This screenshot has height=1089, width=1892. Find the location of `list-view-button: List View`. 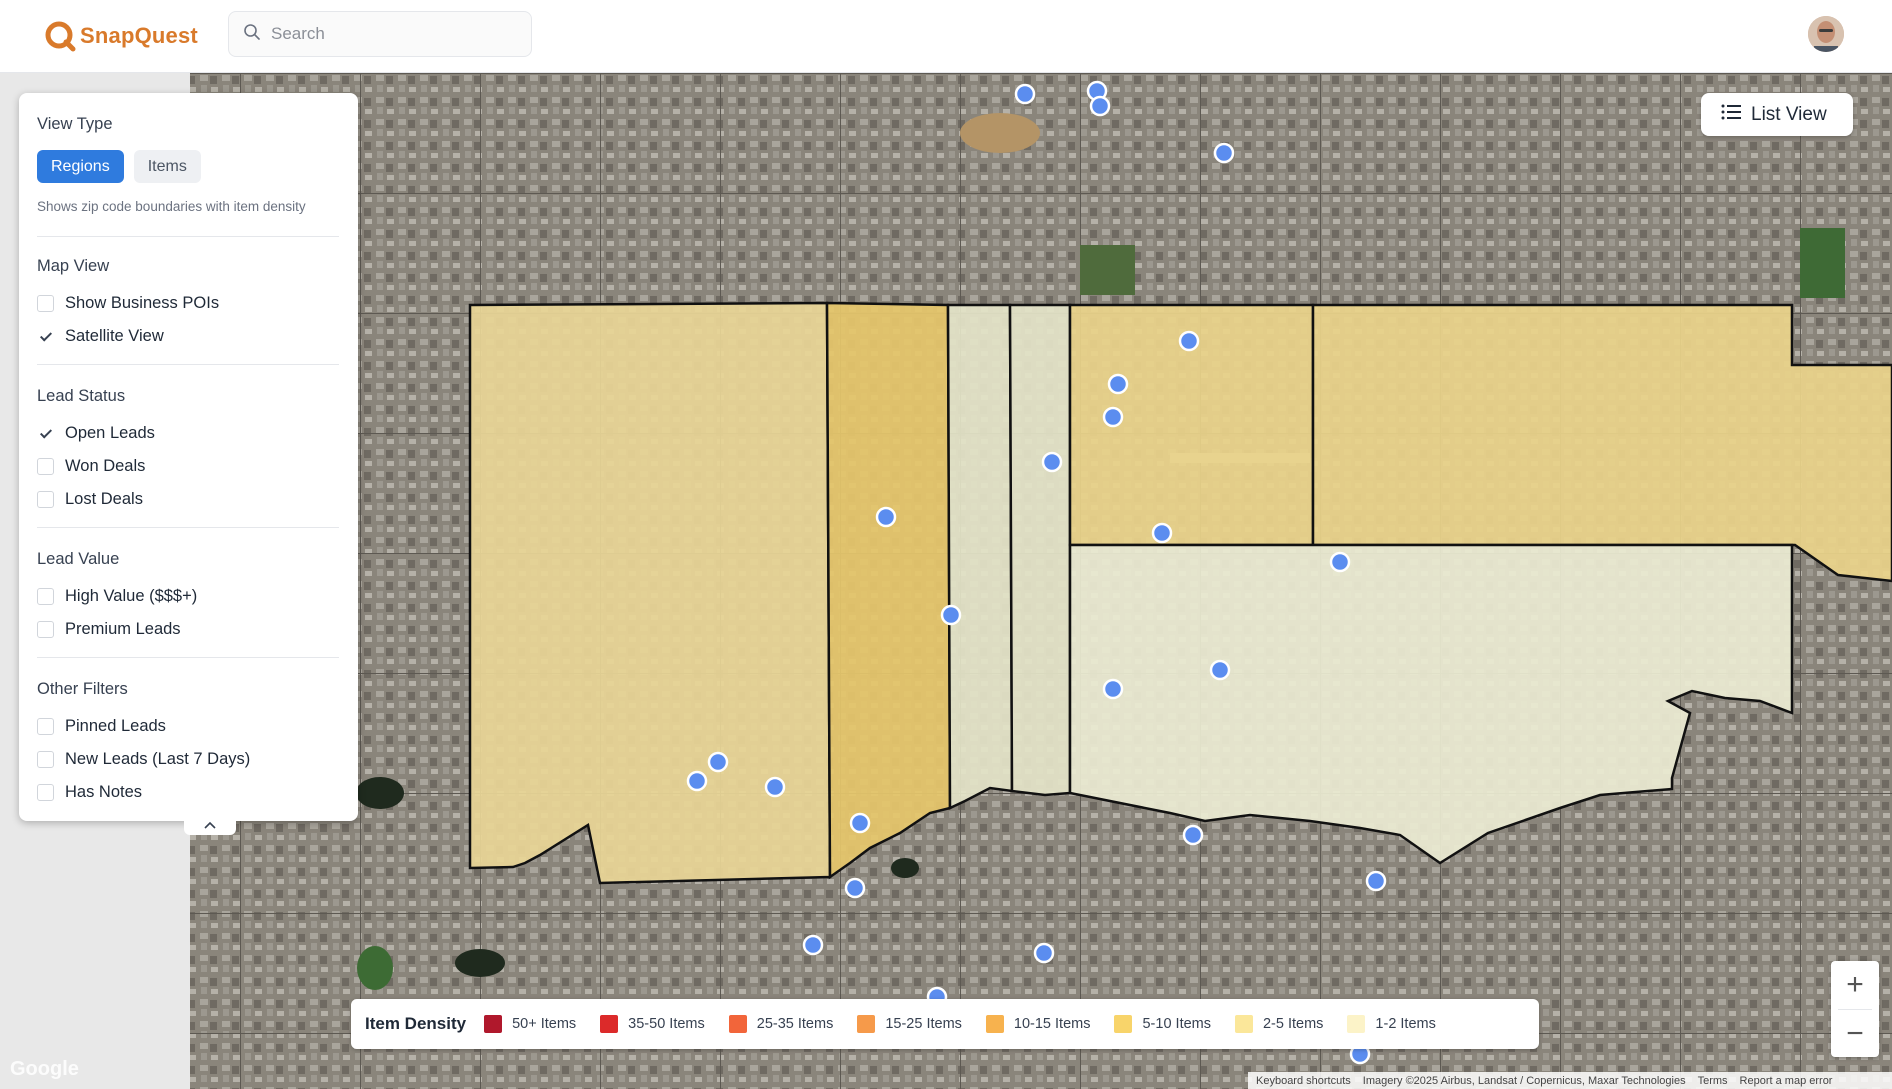

list-view-button: List View is located at coordinates (1777, 114).